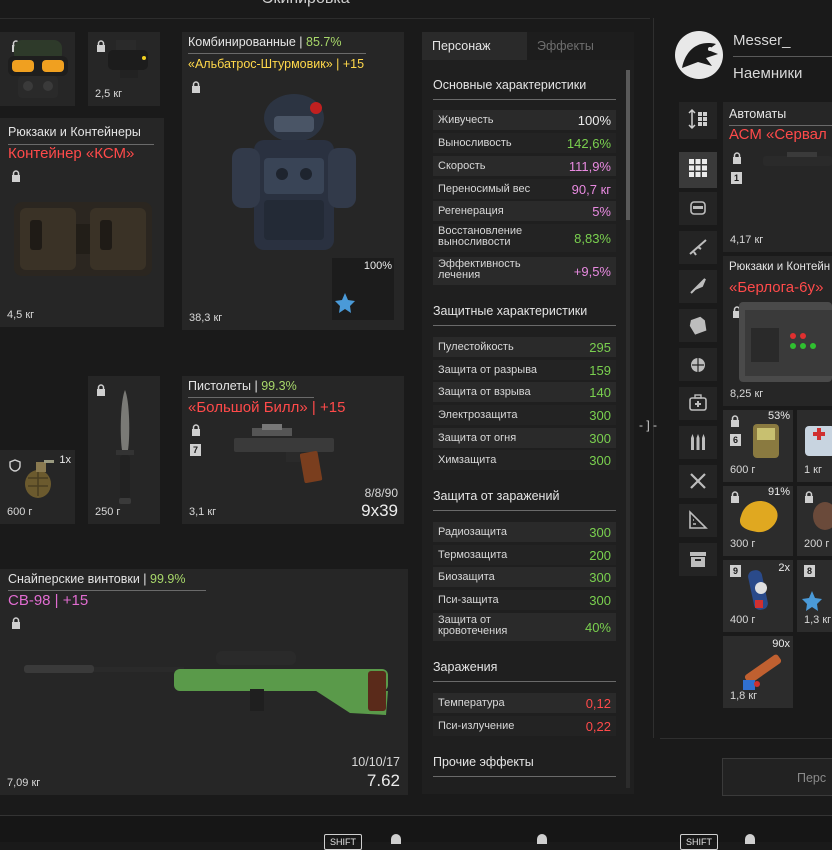 The width and height of the screenshot is (832, 850). Describe the element at coordinates (653, 378) in the screenshot. I see `panel-divider` at that location.